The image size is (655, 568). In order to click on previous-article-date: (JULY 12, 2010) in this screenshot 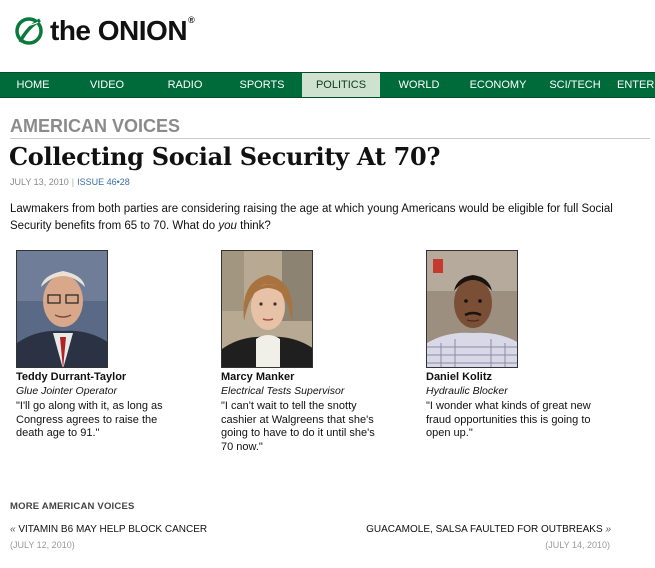, I will do `click(42, 545)`.